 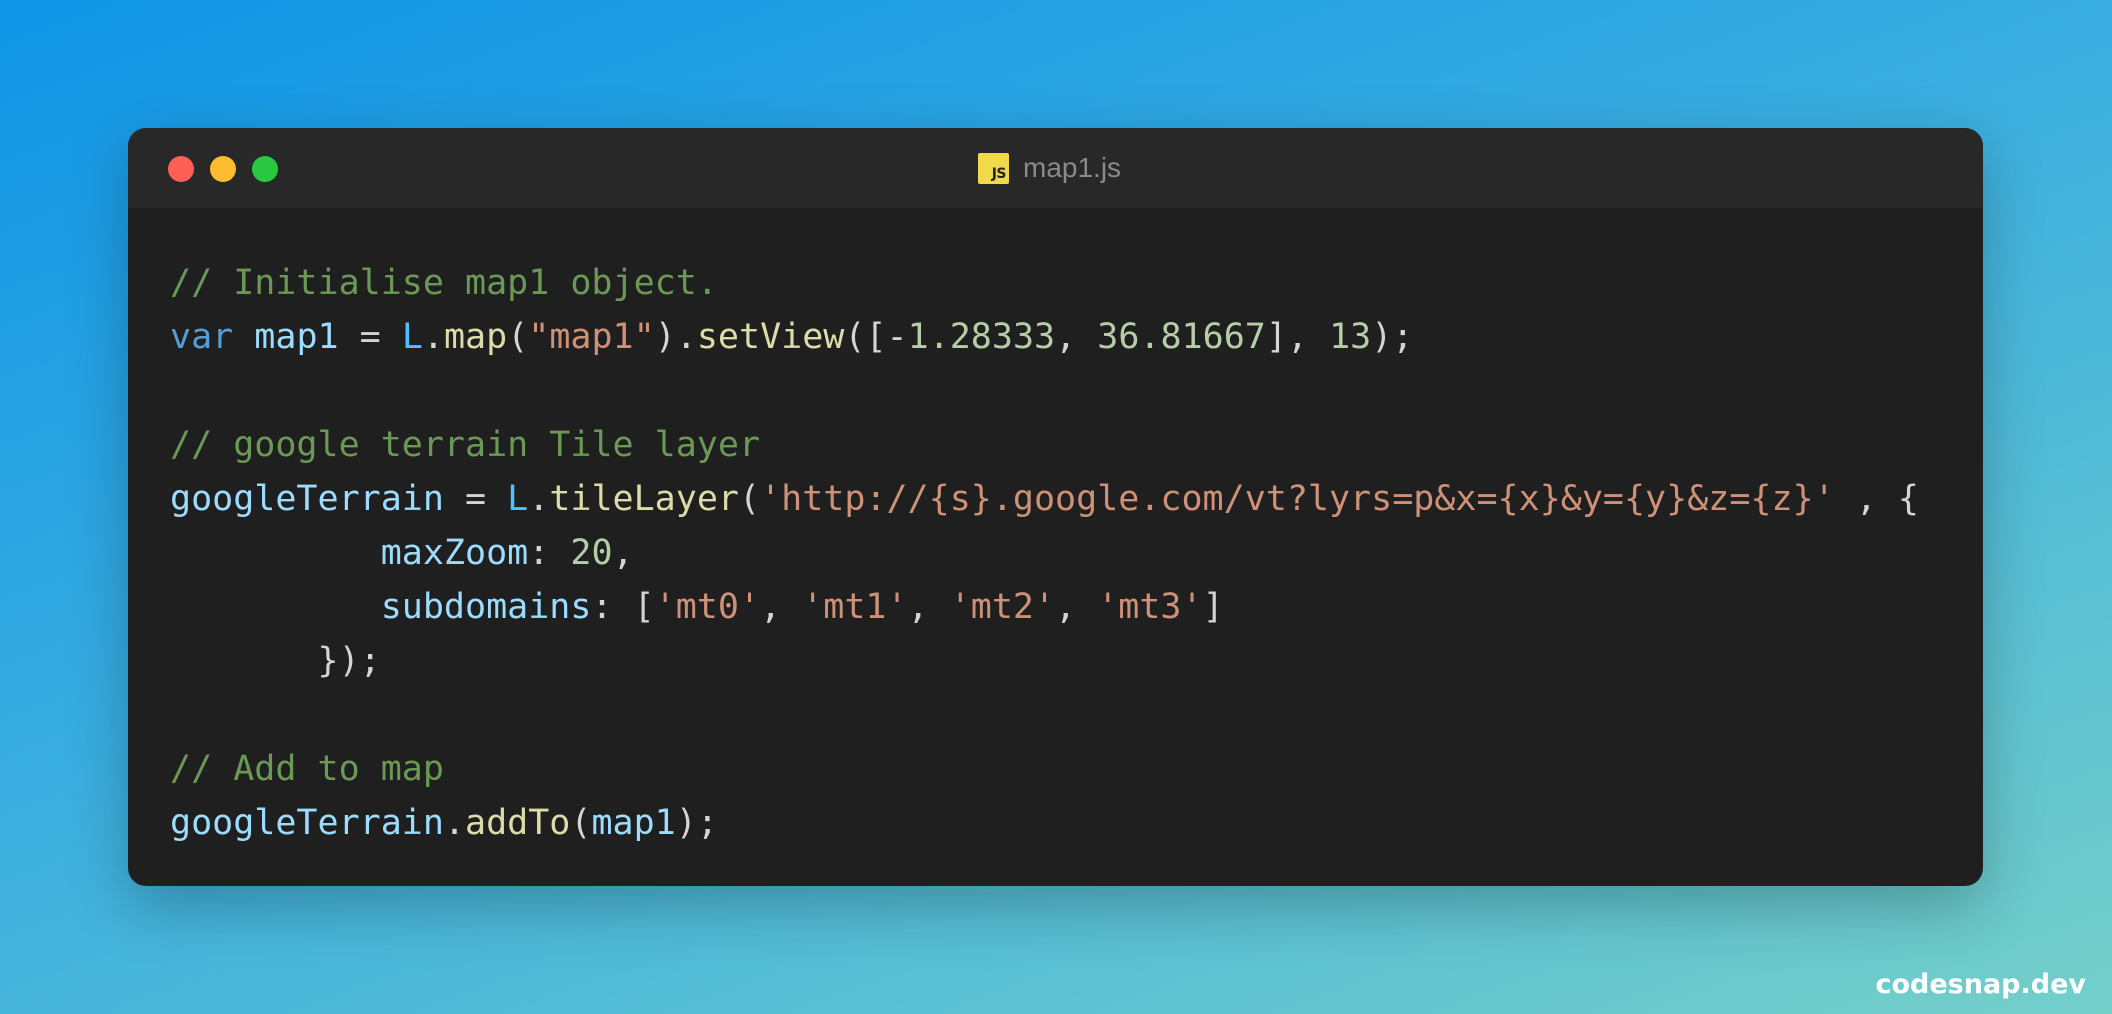 What do you see at coordinates (307, 769) in the screenshot?
I see `code-token: // Add to map` at bounding box center [307, 769].